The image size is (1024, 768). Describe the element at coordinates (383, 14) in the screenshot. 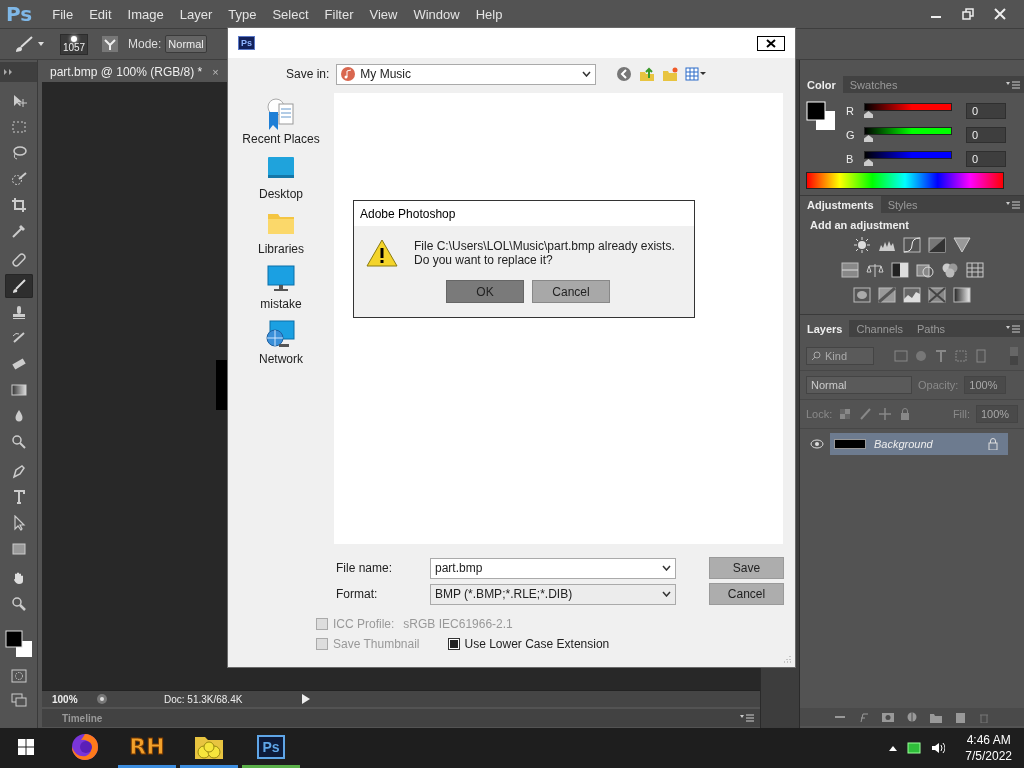

I see `menu-item: View` at that location.